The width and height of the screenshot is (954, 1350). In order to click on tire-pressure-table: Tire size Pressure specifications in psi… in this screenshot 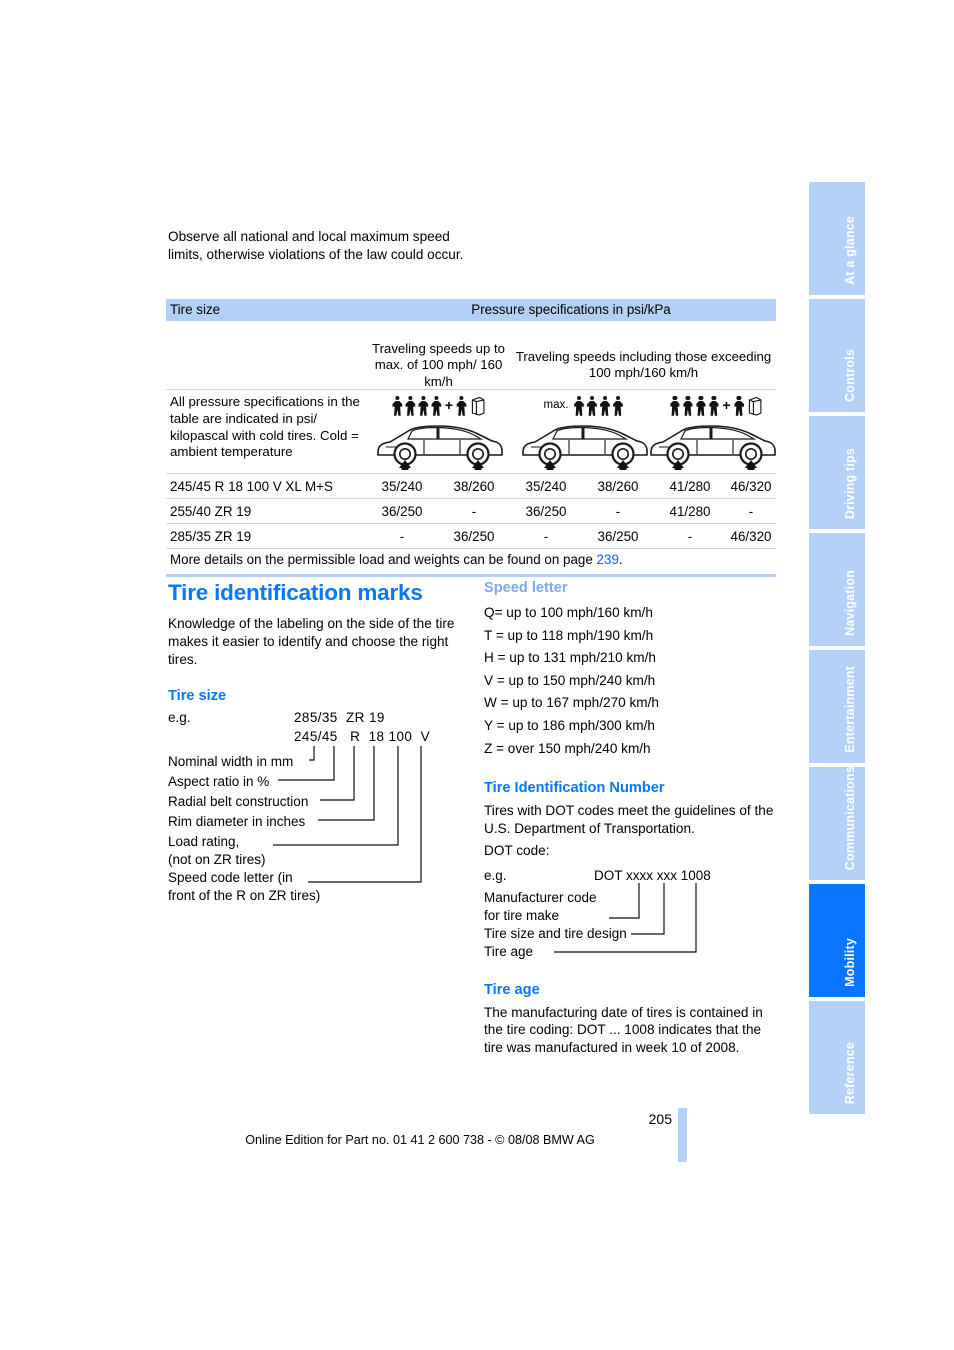, I will do `click(471, 438)`.